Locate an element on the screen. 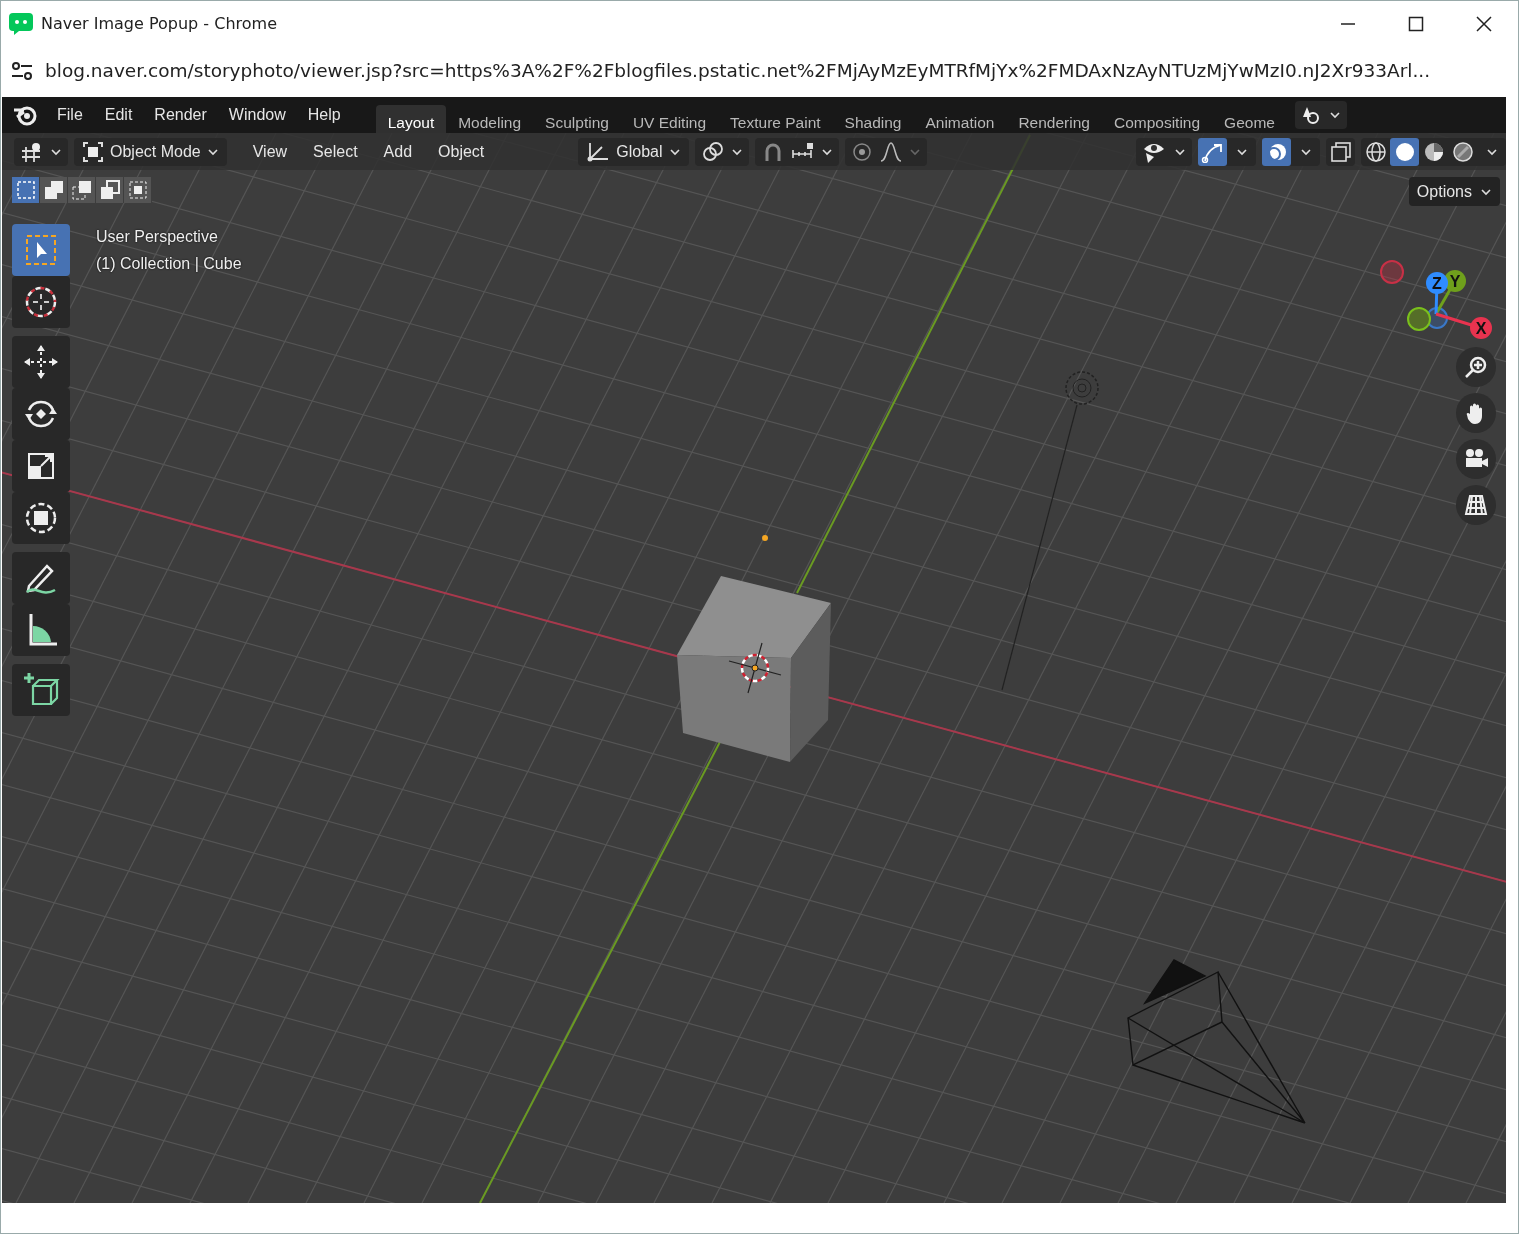  editor-type-dropdown is located at coordinates (41, 151).